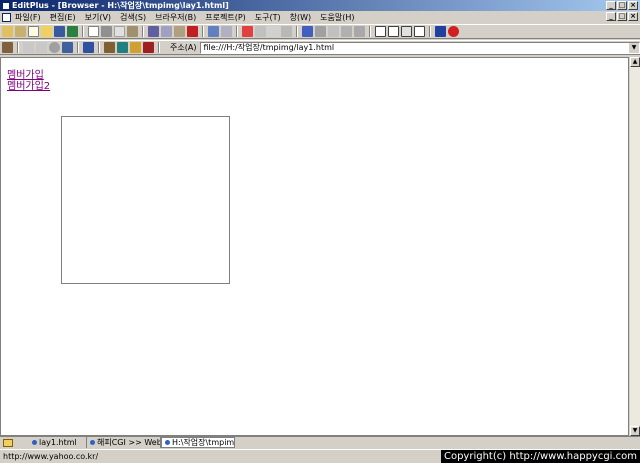 The height and width of the screenshot is (463, 640). Describe the element at coordinates (93, 31) in the screenshot. I see `spell-icon` at that location.